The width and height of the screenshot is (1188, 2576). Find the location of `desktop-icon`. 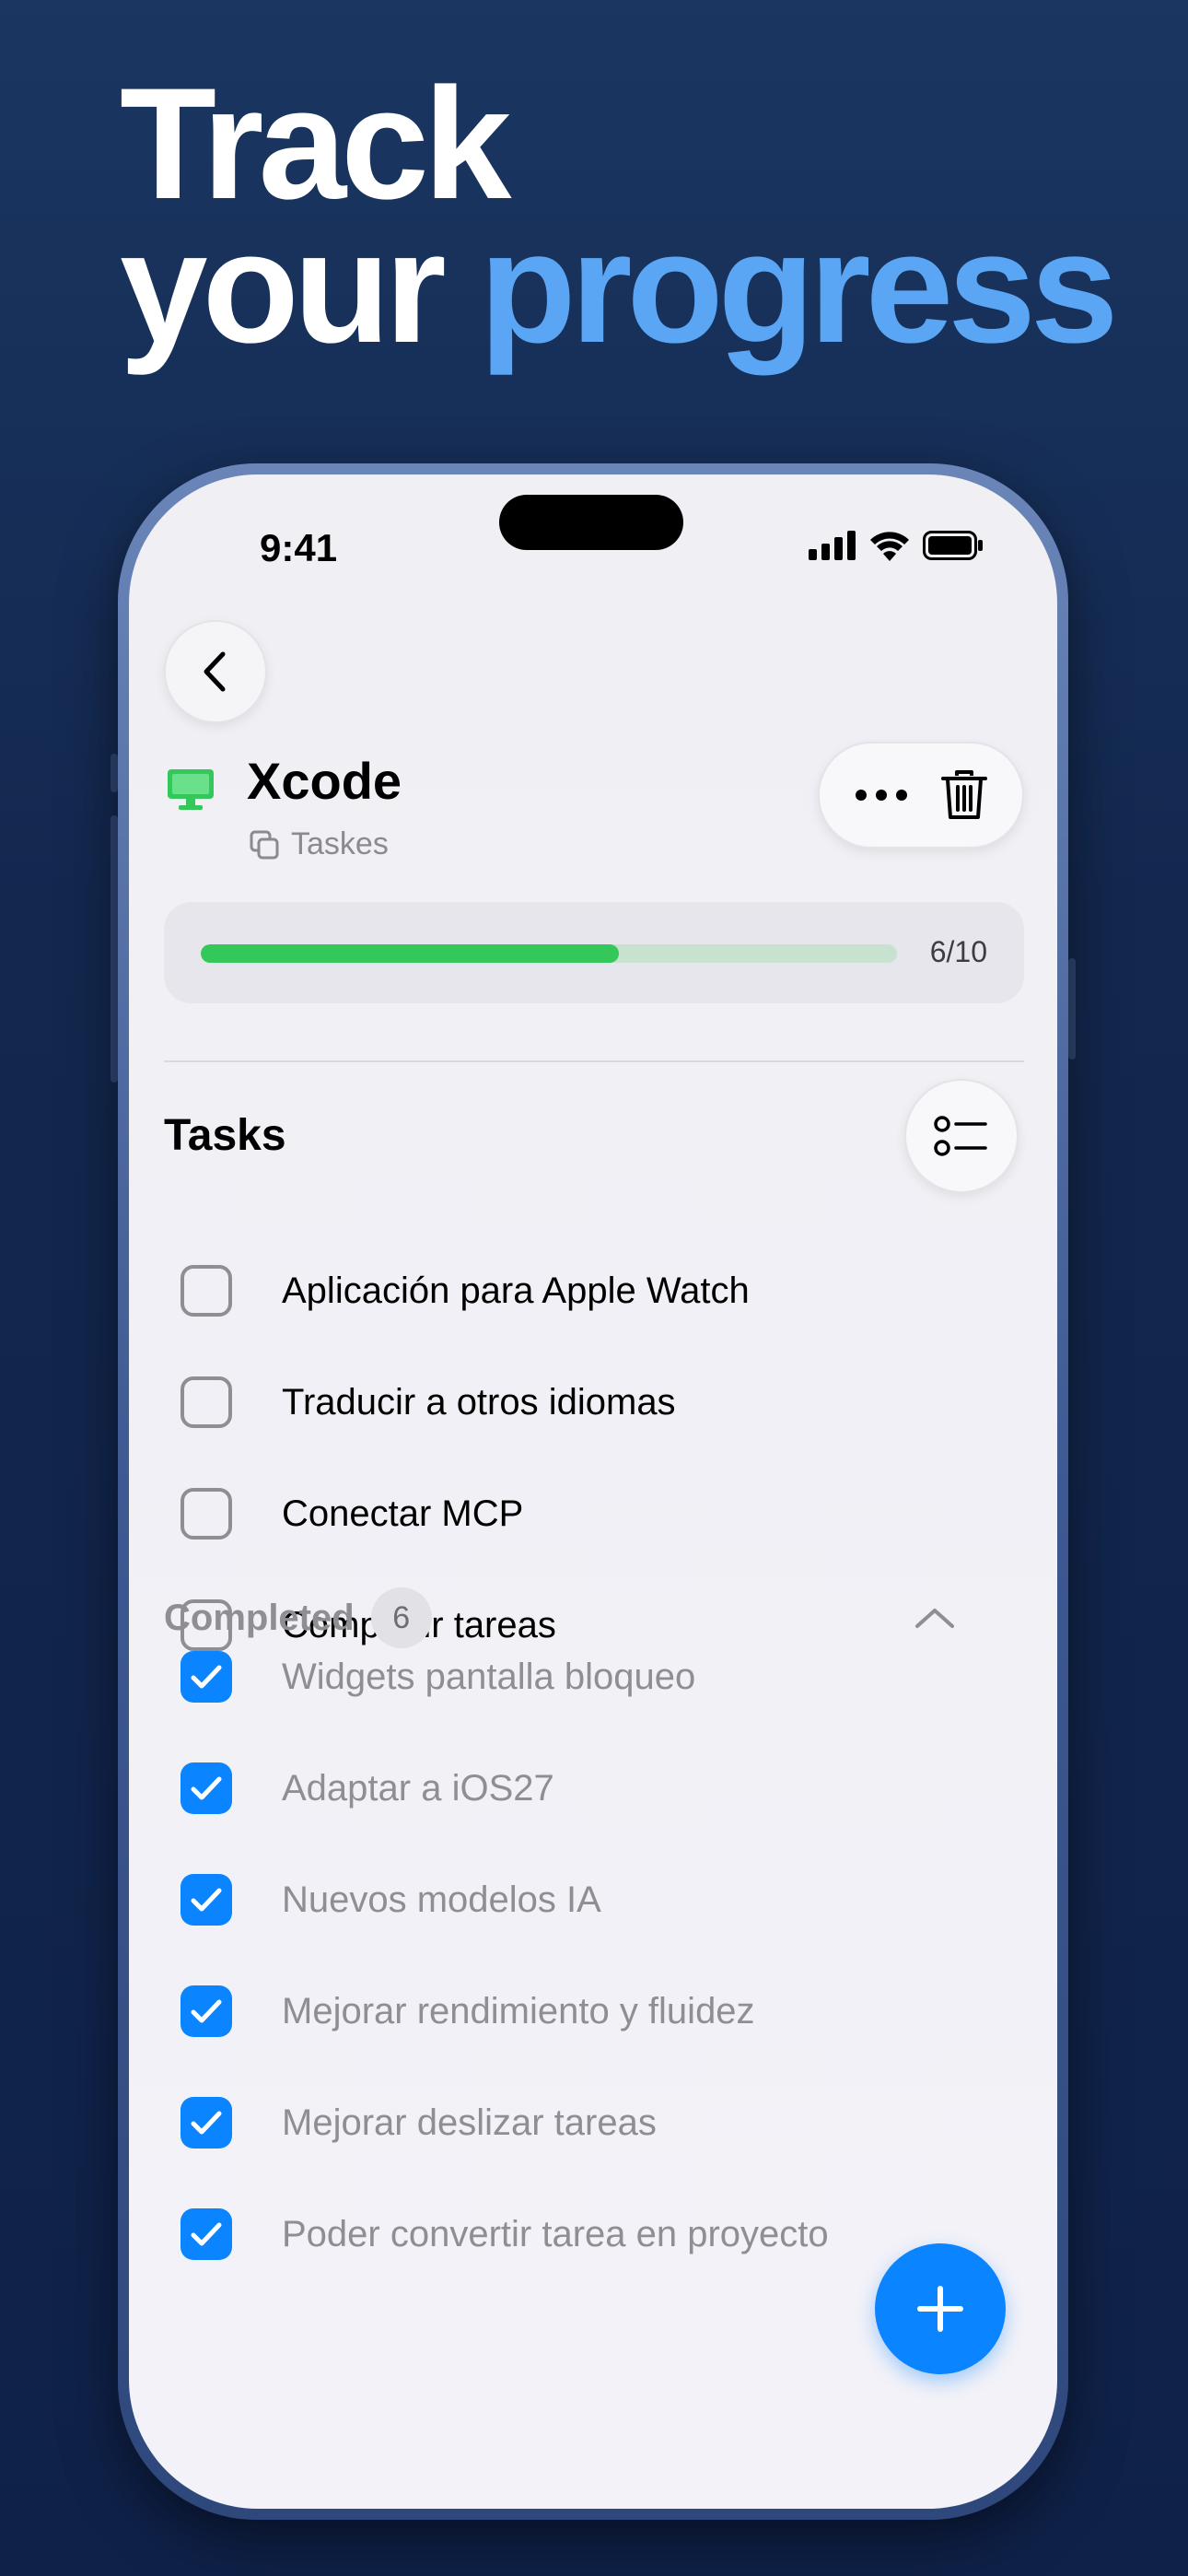

desktop-icon is located at coordinates (191, 789).